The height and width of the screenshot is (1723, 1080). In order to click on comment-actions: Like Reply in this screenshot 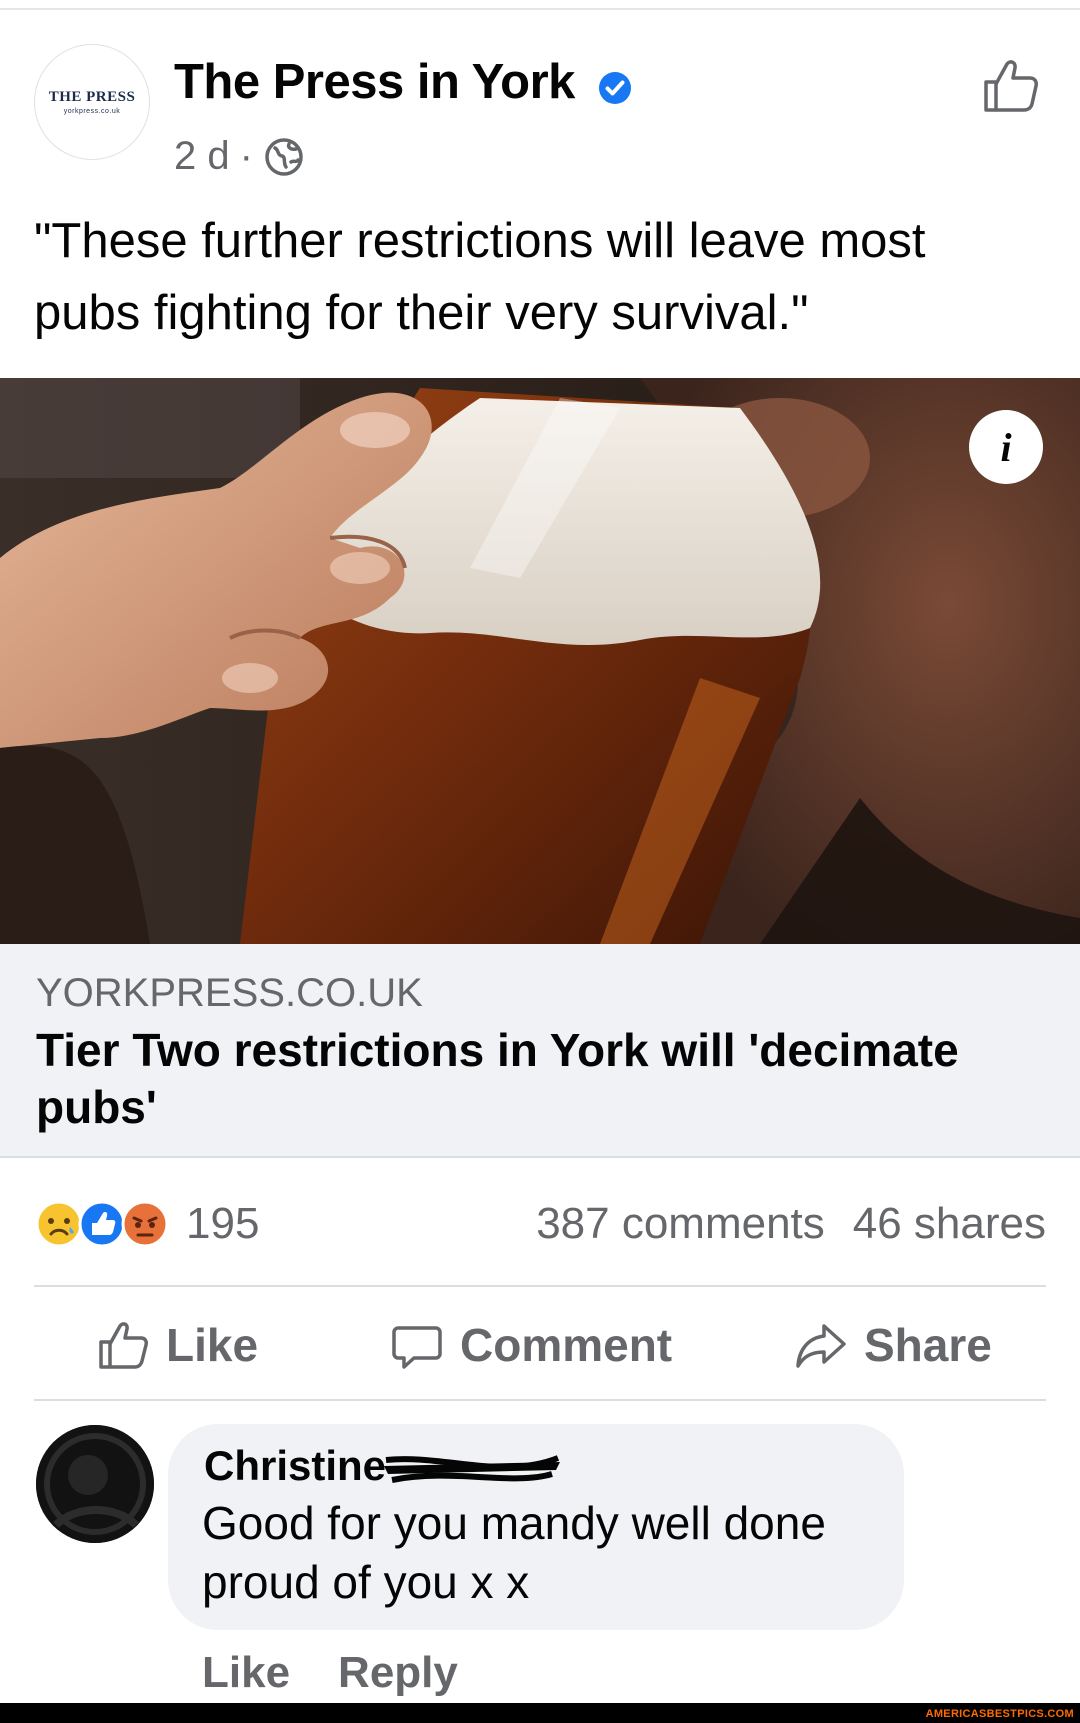, I will do `click(330, 1673)`.